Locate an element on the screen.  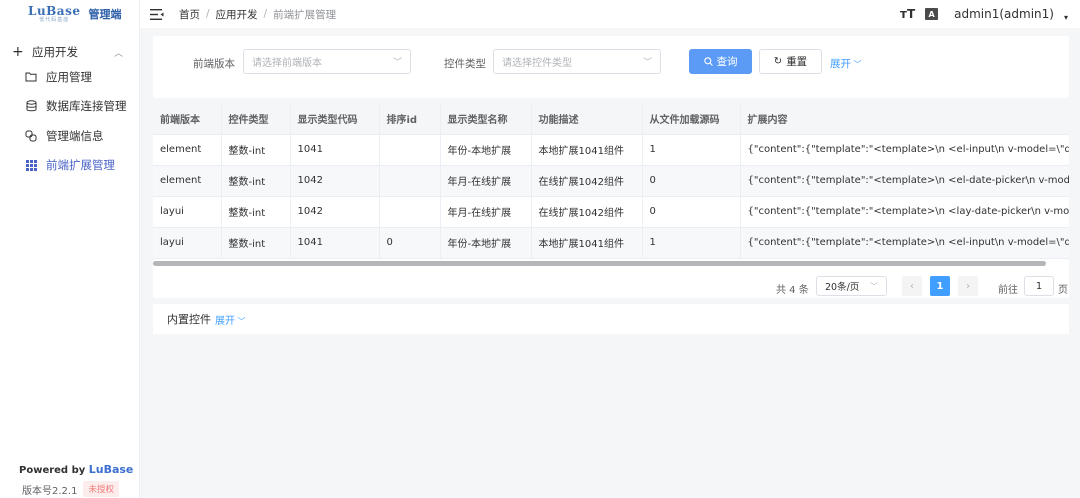
column-header: 功能描述 is located at coordinates (587, 119).